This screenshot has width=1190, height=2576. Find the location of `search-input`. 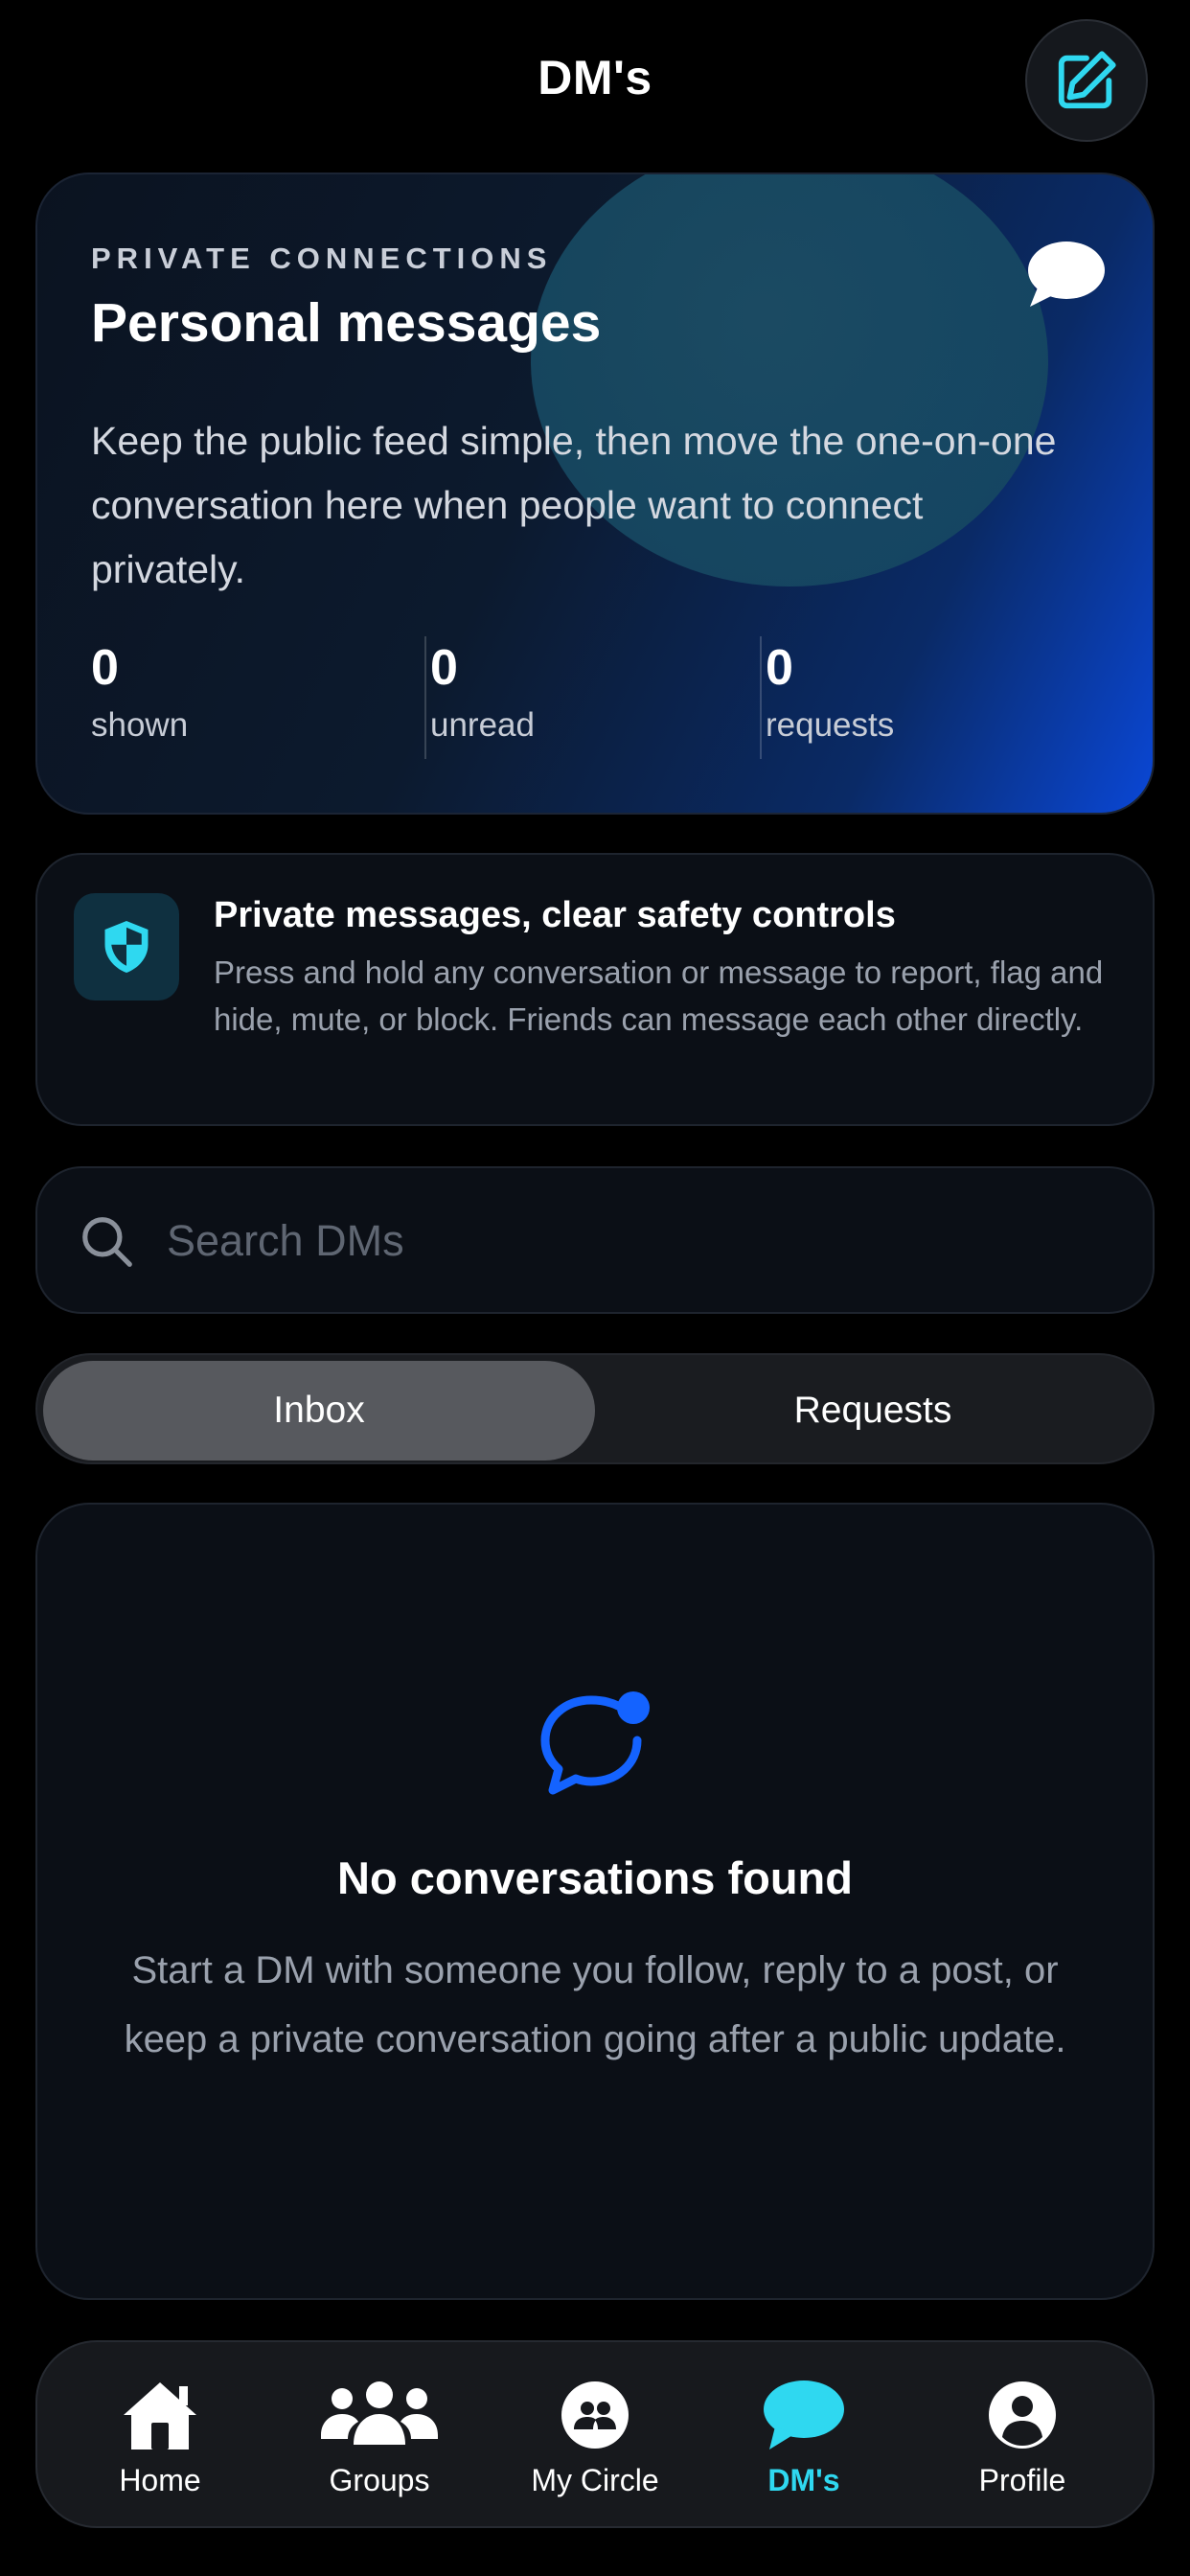

search-input is located at coordinates (598, 1241).